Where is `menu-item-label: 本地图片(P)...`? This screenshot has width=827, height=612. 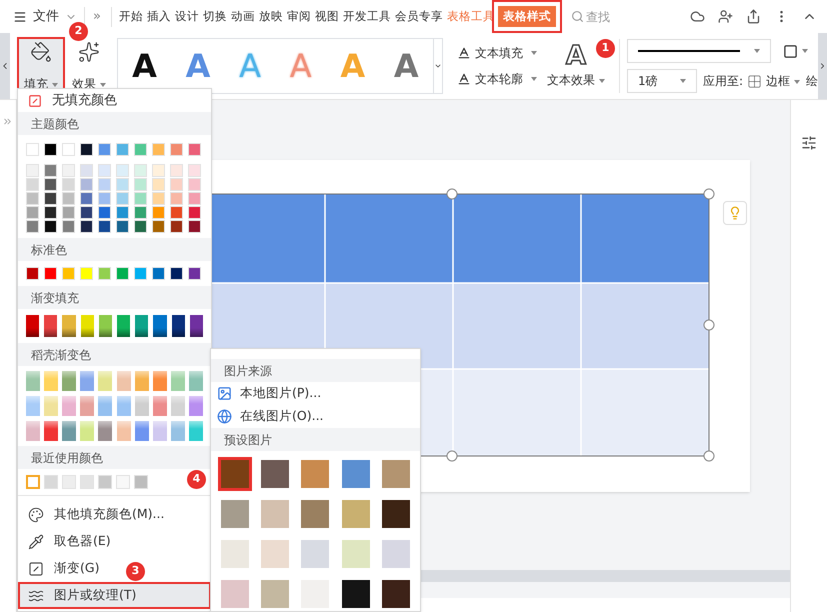 menu-item-label: 本地图片(P)... is located at coordinates (281, 393).